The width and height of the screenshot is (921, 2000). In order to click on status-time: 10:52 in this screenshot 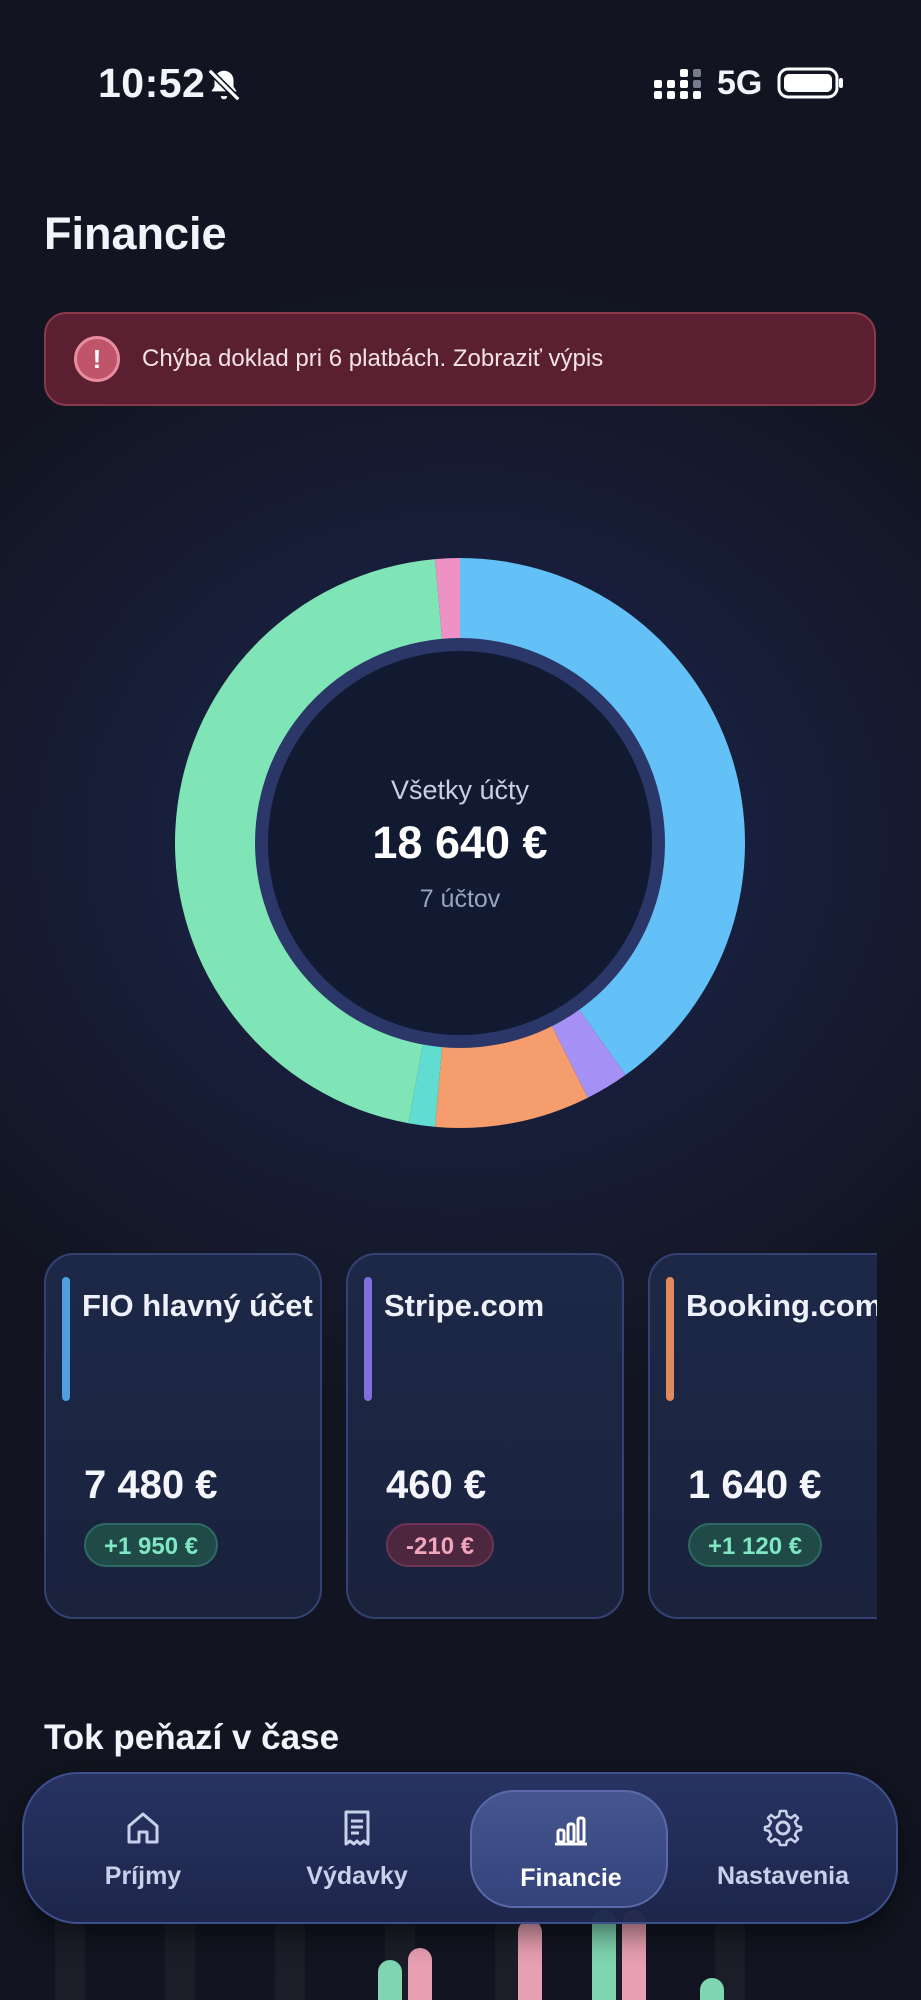, I will do `click(152, 83)`.